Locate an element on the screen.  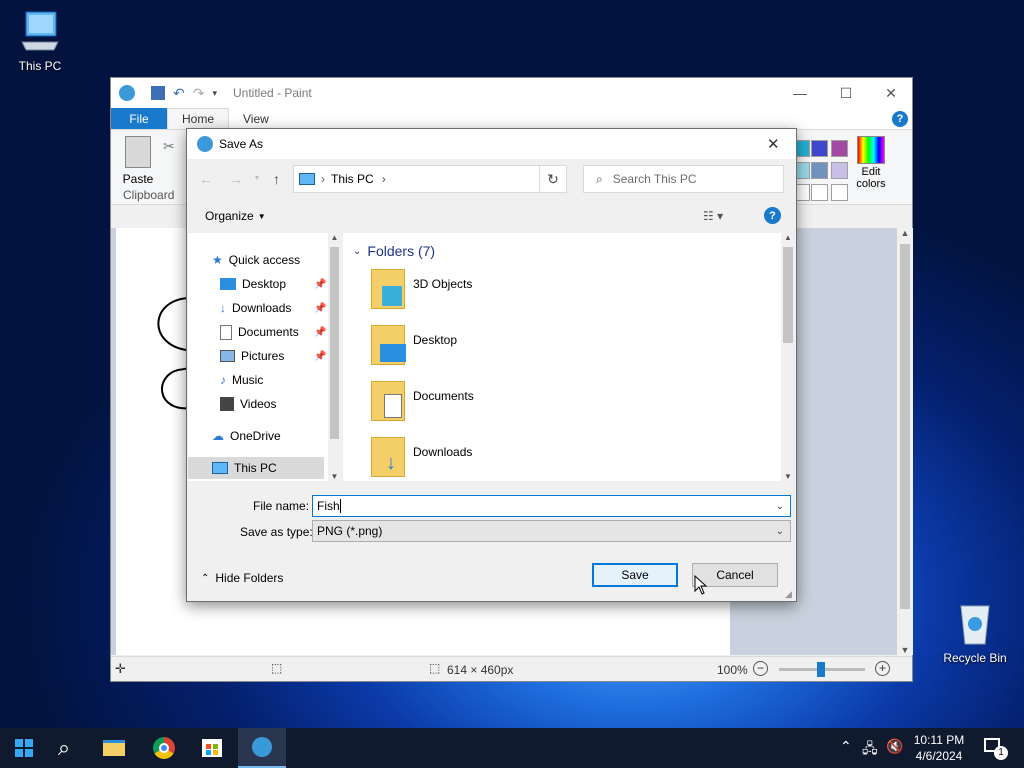
desktop-icon-recycle-bin: Recycle Bin is located at coordinates (975, 633).